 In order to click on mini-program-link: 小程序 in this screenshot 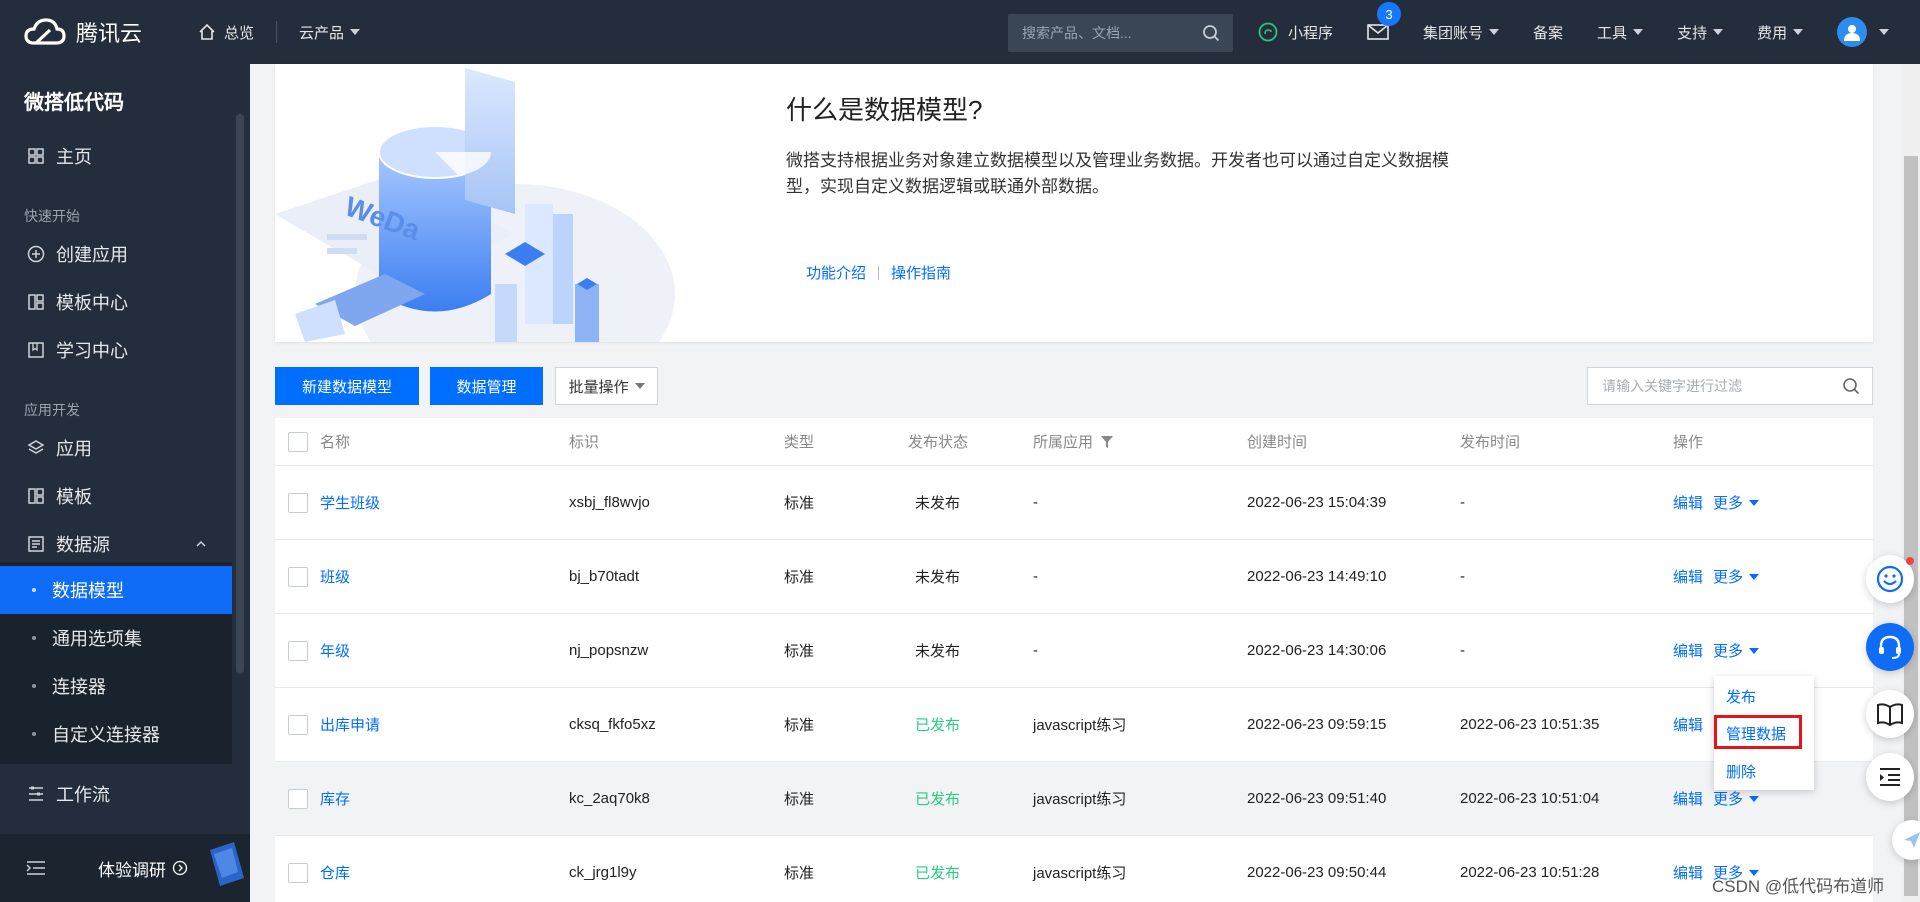, I will do `click(1295, 32)`.